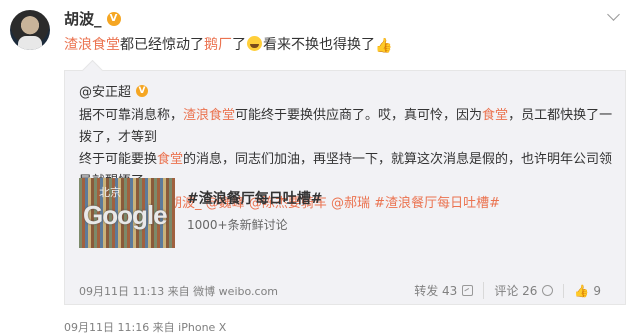 Image resolution: width=640 pixels, height=335 pixels. I want to click on quoted-author-name: @安正超, so click(105, 90).